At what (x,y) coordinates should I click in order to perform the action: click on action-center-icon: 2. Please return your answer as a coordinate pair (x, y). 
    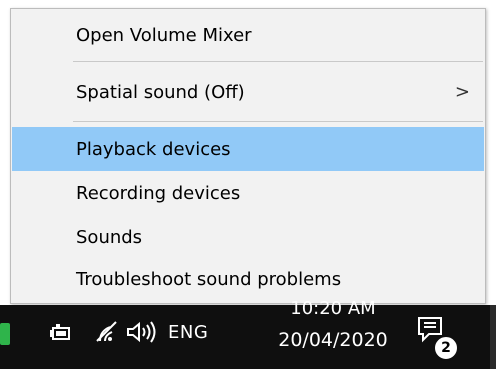
    Looking at the image, I should click on (437, 338).